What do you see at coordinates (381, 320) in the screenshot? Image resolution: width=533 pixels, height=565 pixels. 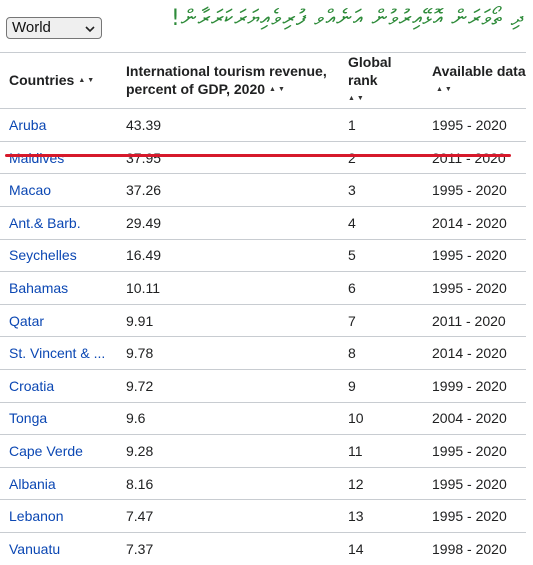 I see `rank-cell: 7` at bounding box center [381, 320].